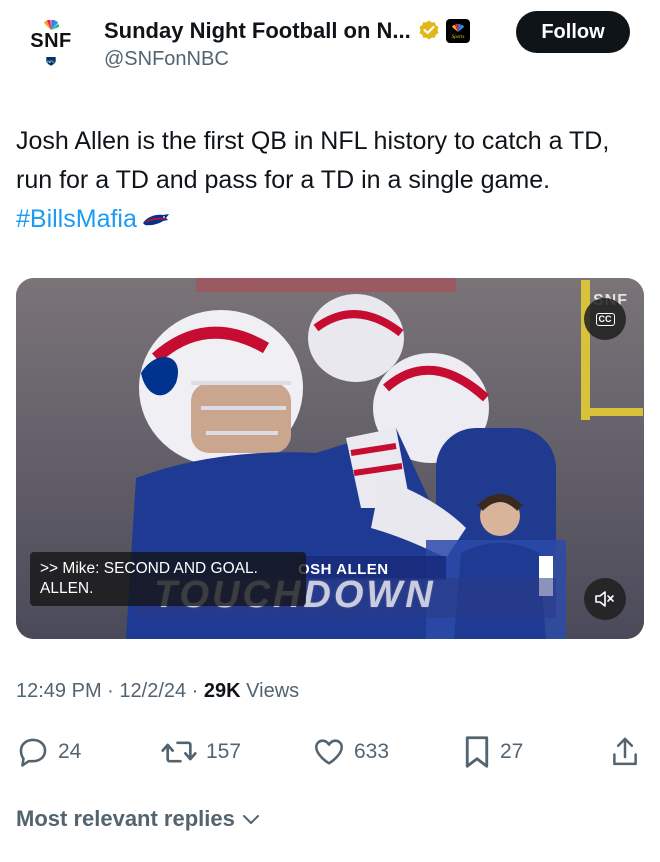 The height and width of the screenshot is (862, 660). Describe the element at coordinates (273, 691) in the screenshot. I see `views-label: Views` at that location.